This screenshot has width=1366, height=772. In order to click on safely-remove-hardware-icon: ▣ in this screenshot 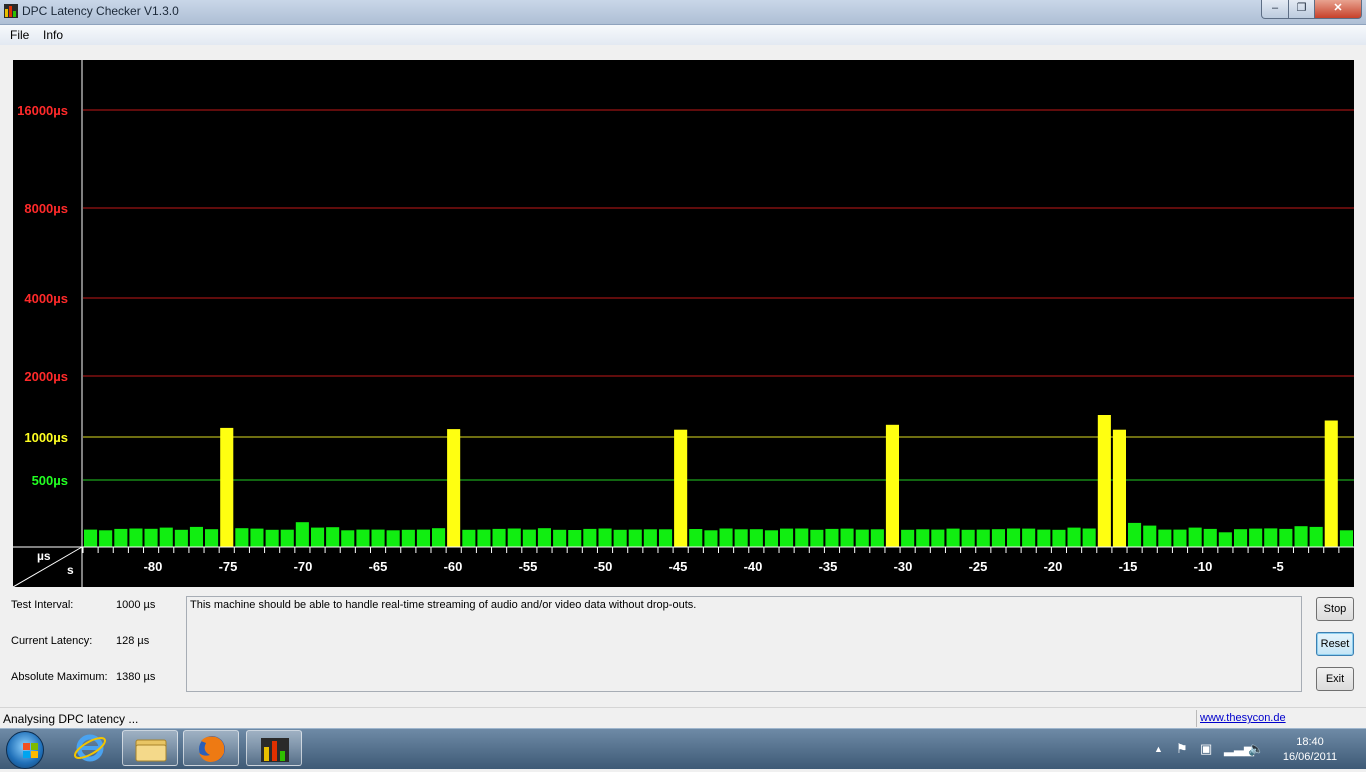, I will do `click(1206, 749)`.